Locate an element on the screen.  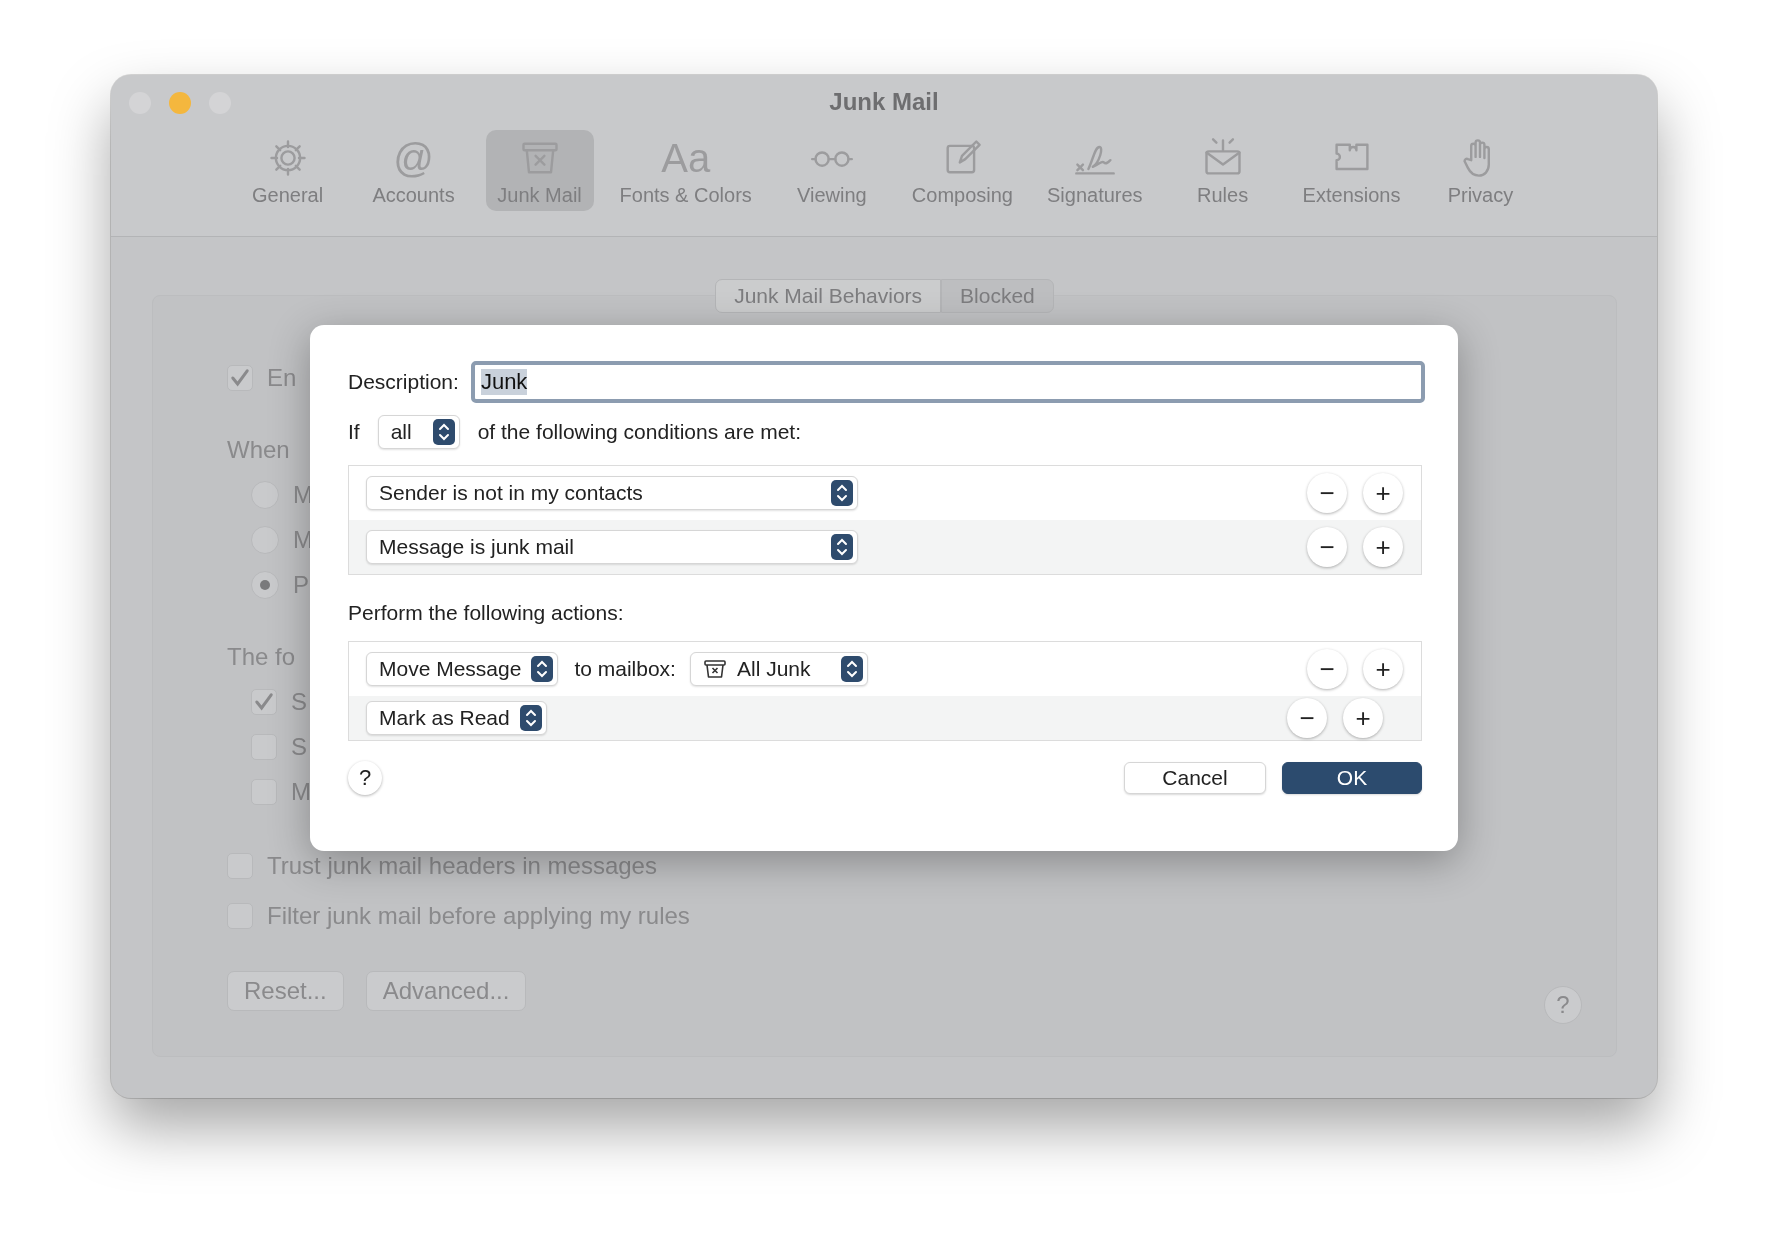
condition-label: If is located at coordinates (354, 432).